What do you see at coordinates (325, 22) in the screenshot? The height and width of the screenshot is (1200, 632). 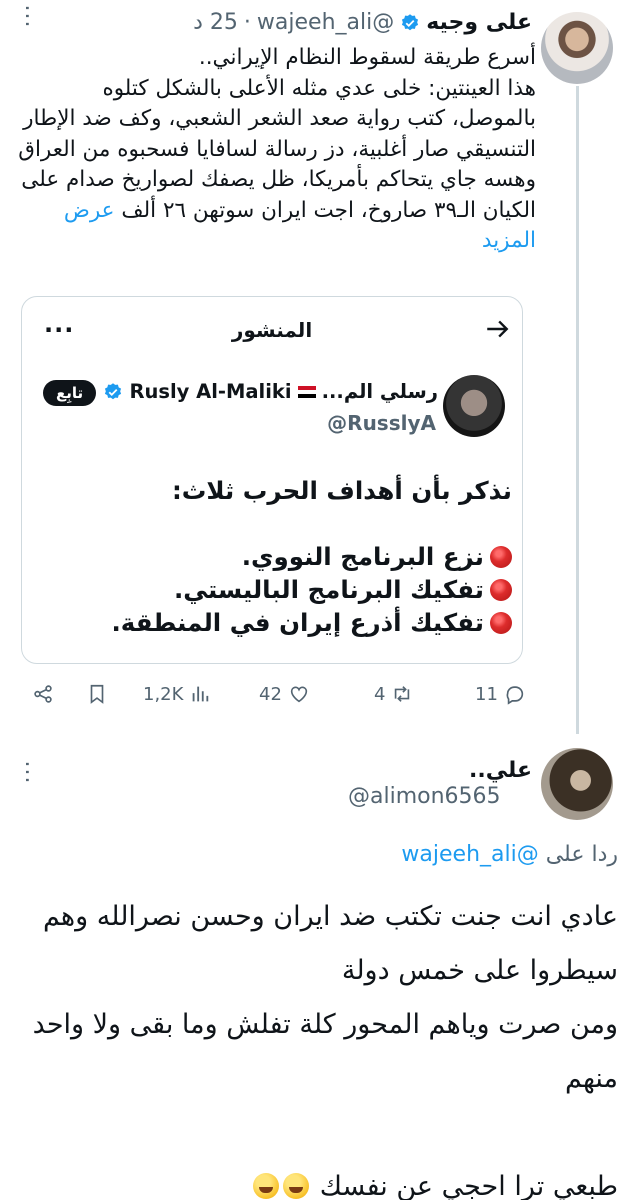 I see `handle: @wajeeh_ali` at bounding box center [325, 22].